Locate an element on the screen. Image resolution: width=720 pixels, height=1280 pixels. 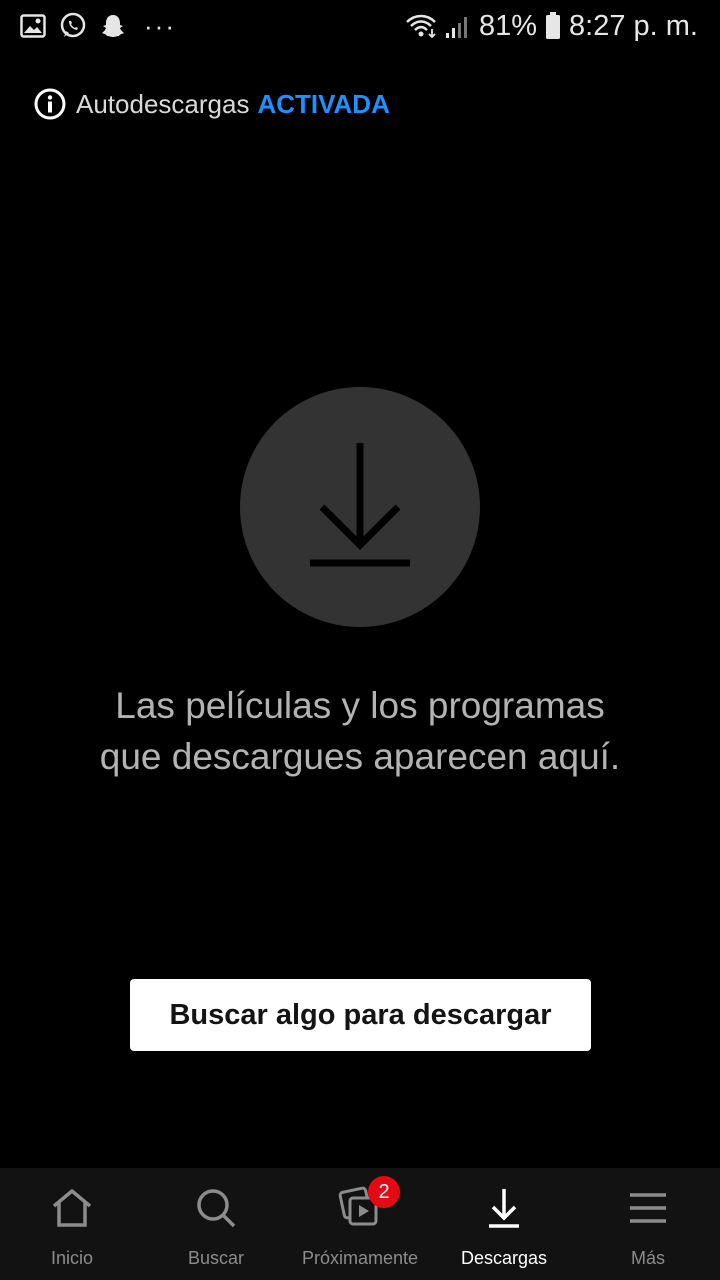
gallery-icon is located at coordinates (33, 26).